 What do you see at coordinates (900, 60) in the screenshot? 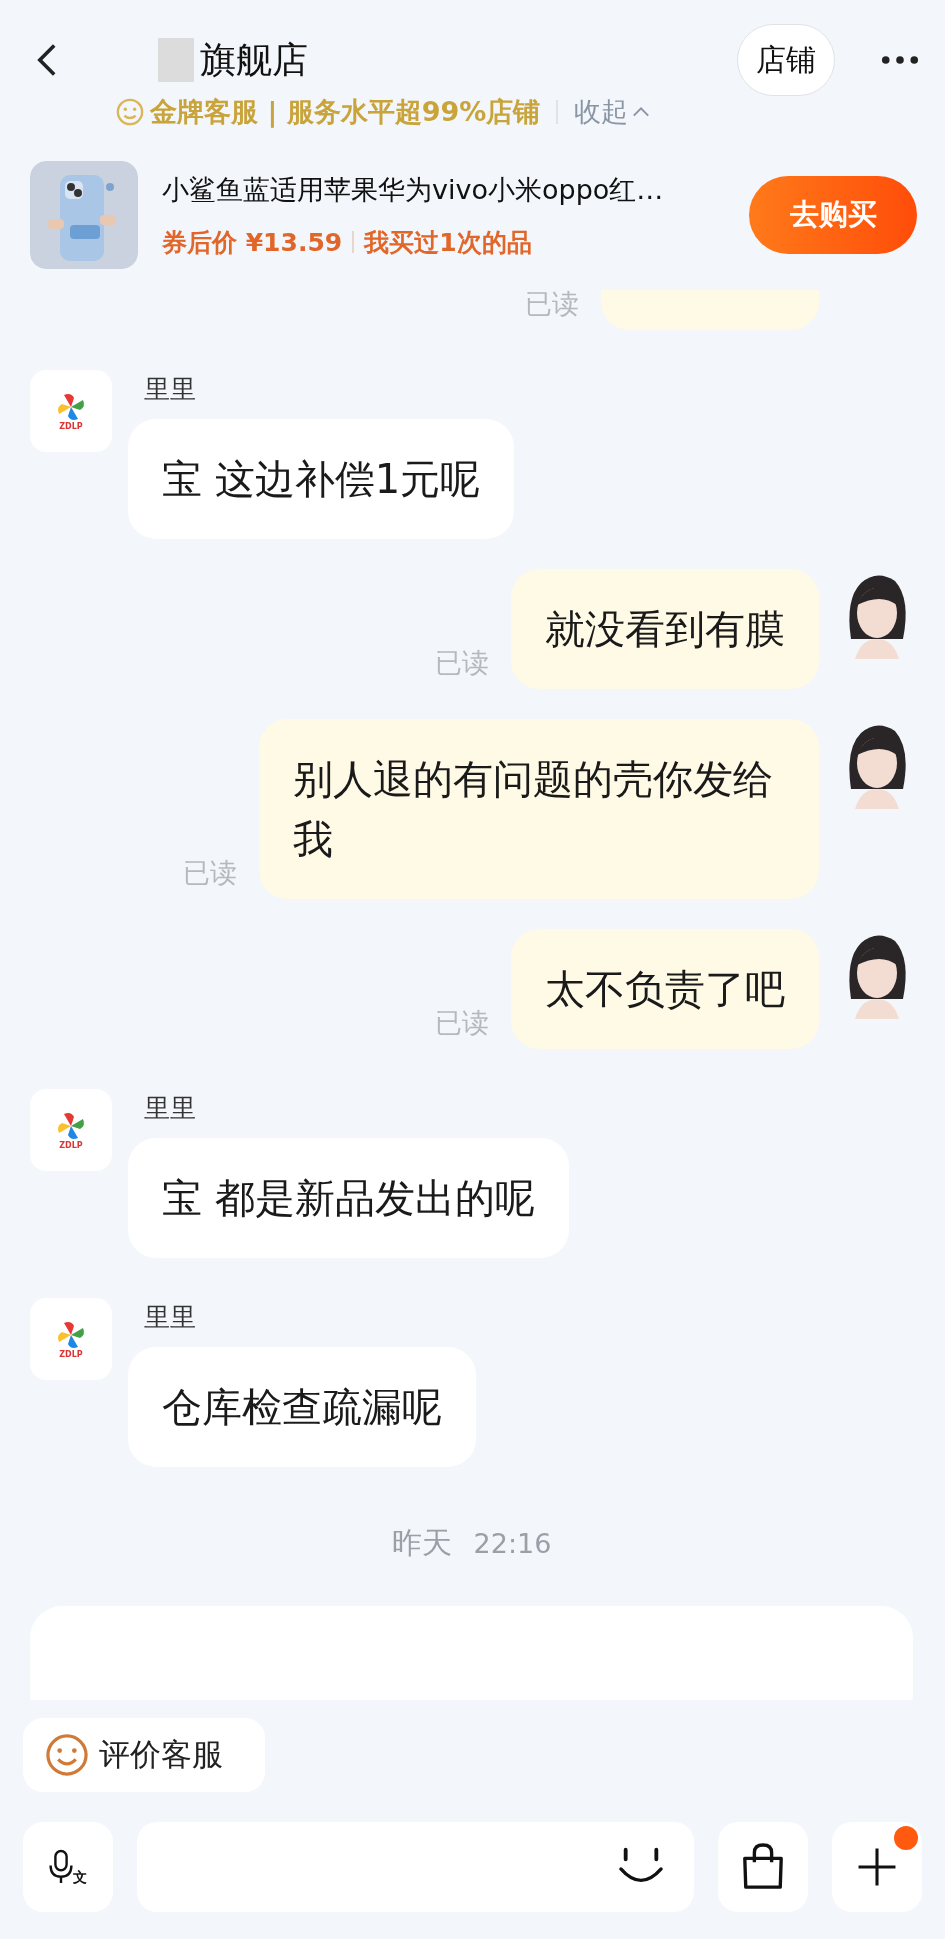
I see `more-icon` at bounding box center [900, 60].